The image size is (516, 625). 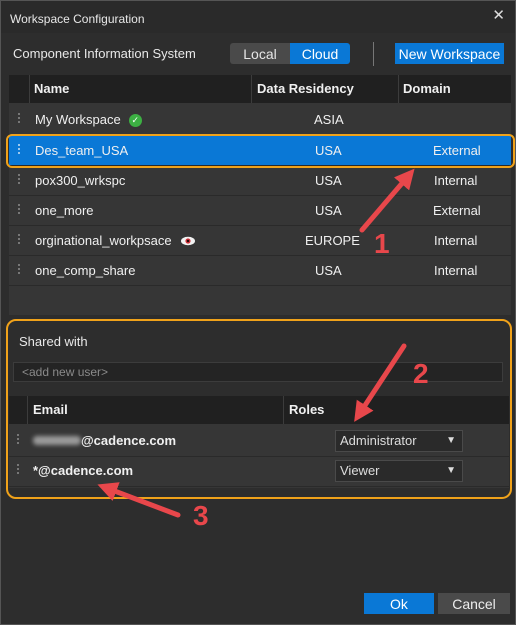 I want to click on local-cloud-toggle: Local Cloud, so click(x=290, y=53).